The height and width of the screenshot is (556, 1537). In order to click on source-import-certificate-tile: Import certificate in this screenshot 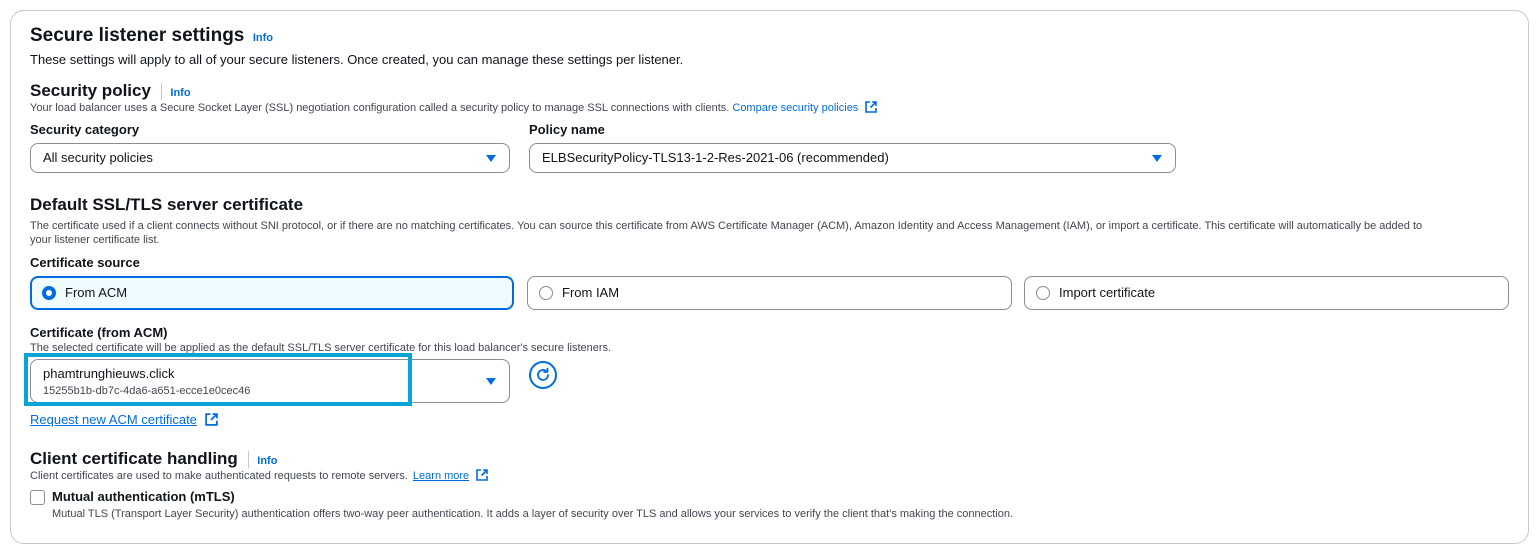, I will do `click(1266, 293)`.